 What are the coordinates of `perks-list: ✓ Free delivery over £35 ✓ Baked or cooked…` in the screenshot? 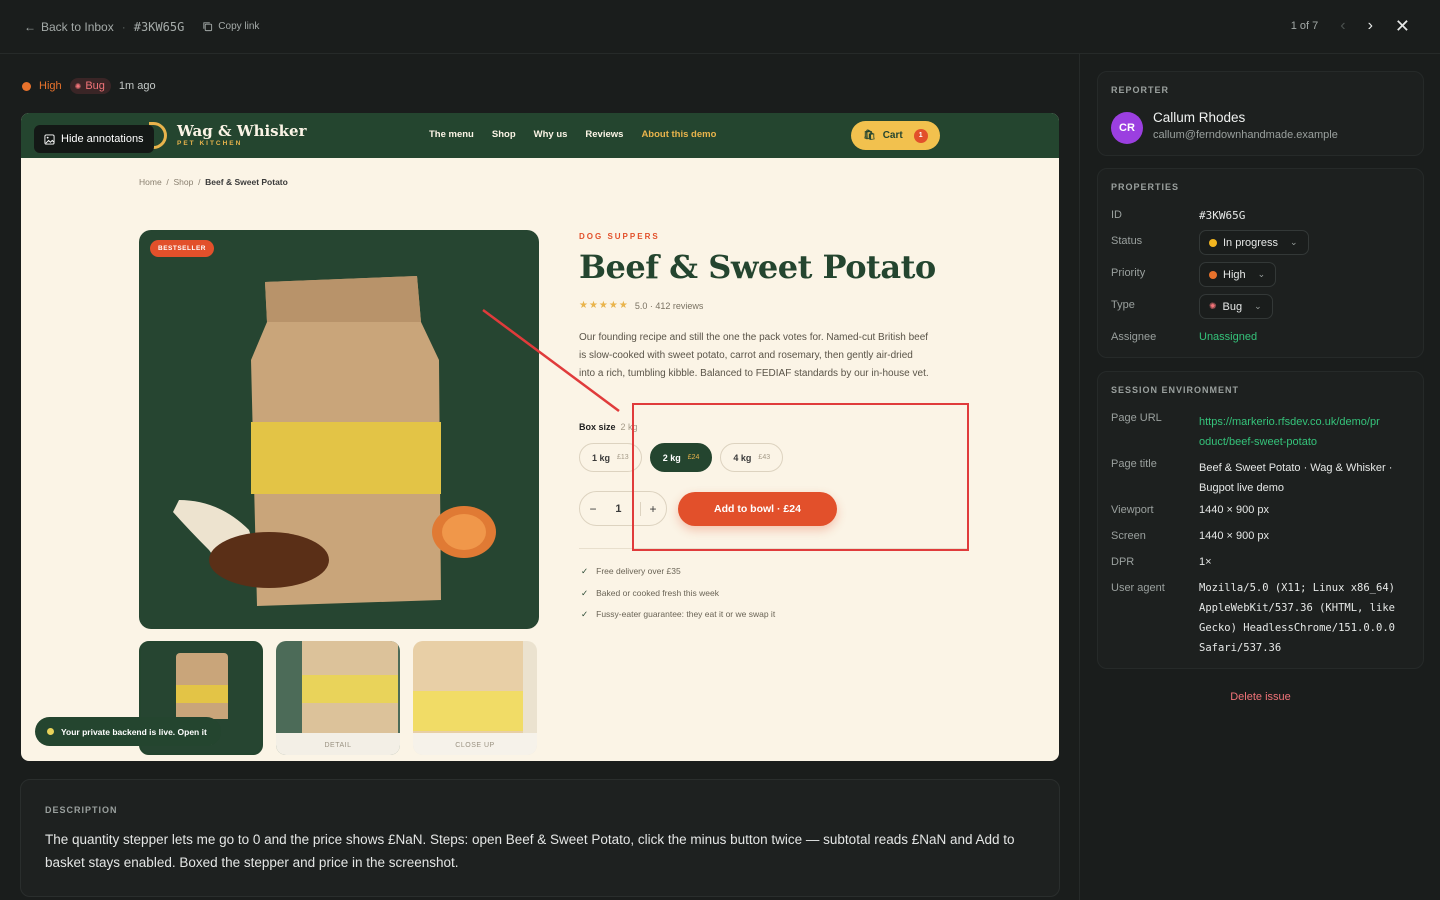 It's located at (678, 593).